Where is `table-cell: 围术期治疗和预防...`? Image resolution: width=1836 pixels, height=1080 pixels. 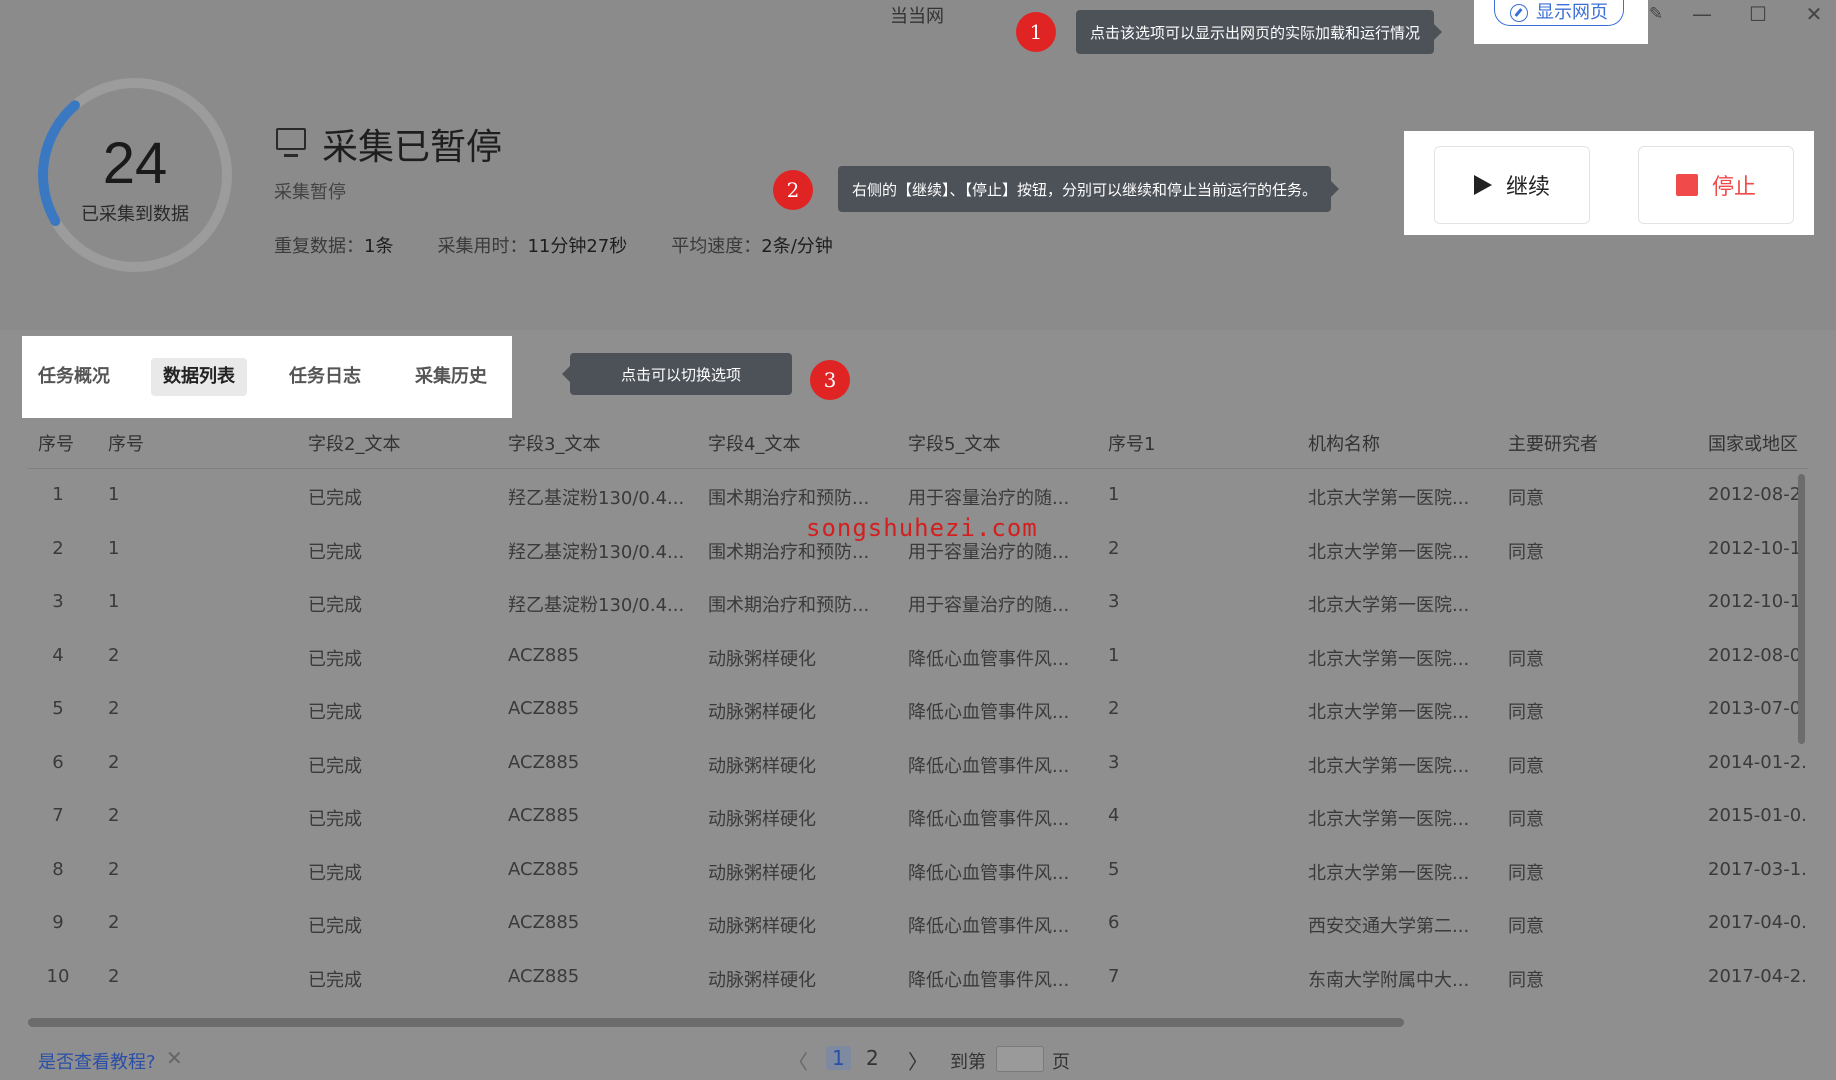 table-cell: 围术期治疗和预防... is located at coordinates (789, 605).